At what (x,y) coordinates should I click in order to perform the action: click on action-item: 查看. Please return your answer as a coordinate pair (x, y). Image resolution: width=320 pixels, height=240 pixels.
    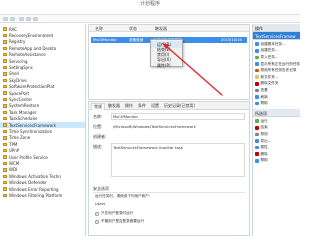
    Looking at the image, I should click on (276, 90).